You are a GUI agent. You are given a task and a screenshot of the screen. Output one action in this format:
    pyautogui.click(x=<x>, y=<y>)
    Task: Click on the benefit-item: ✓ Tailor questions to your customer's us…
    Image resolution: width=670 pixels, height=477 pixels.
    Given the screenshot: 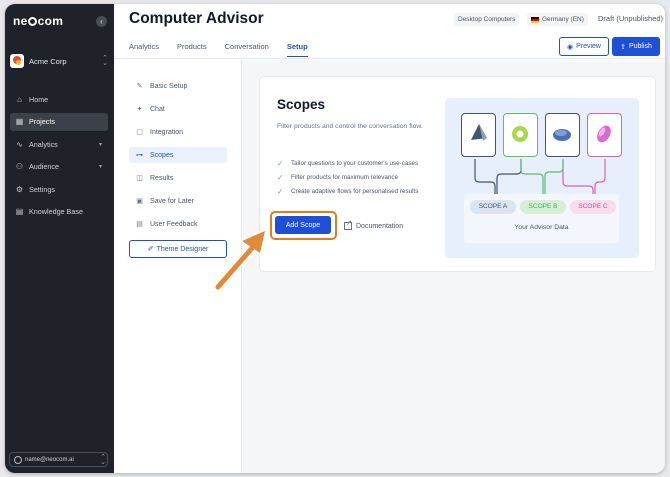 What is the action you would take?
    pyautogui.click(x=347, y=163)
    